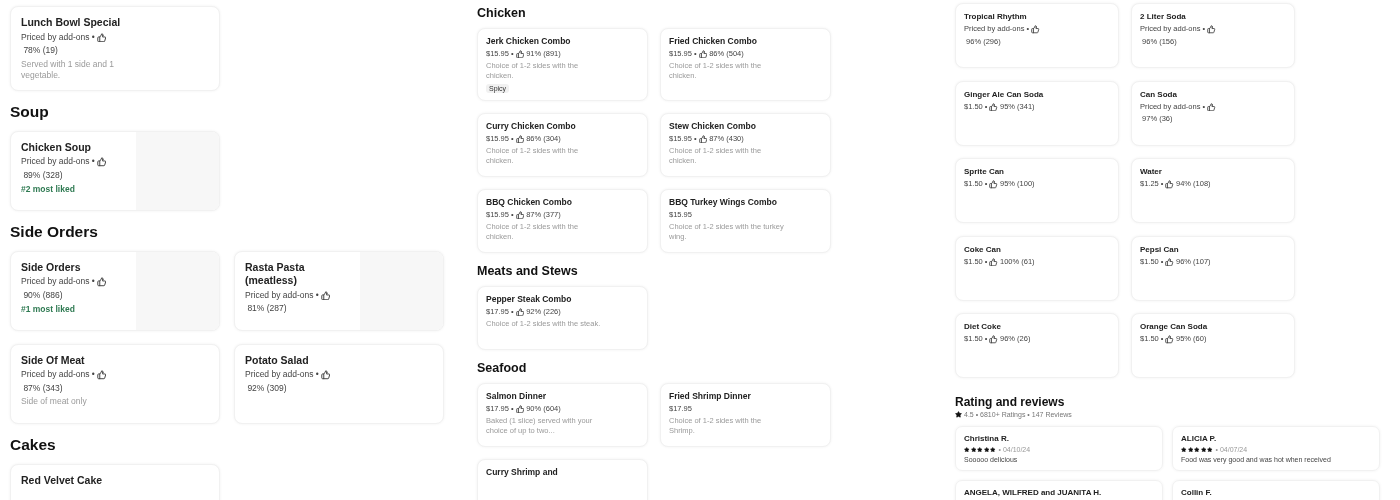 The image size is (1400, 500). I want to click on item-title: Diet Coke, so click(982, 327).